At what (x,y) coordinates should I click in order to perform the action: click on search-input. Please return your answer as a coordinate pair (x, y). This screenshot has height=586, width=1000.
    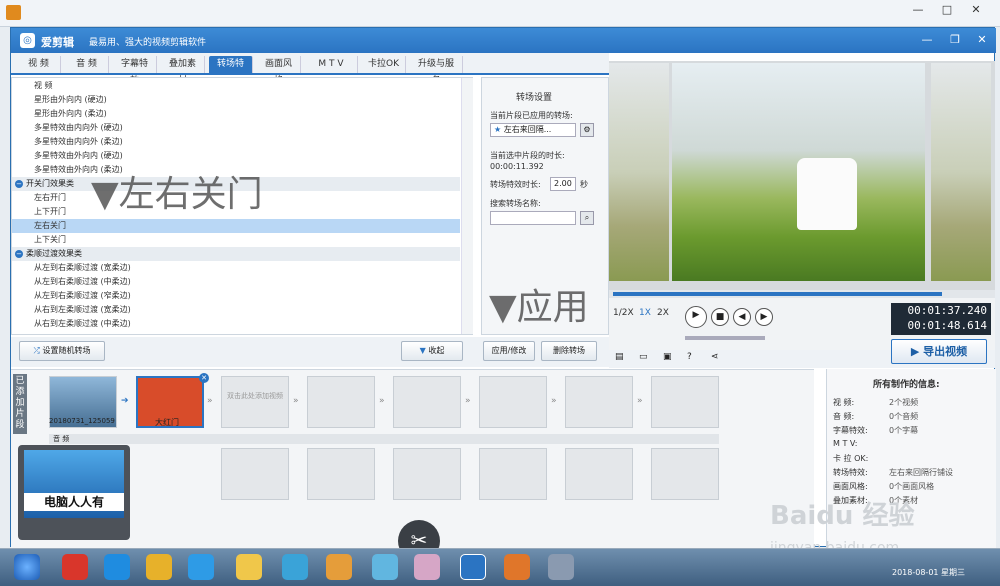
    Looking at the image, I should click on (533, 218).